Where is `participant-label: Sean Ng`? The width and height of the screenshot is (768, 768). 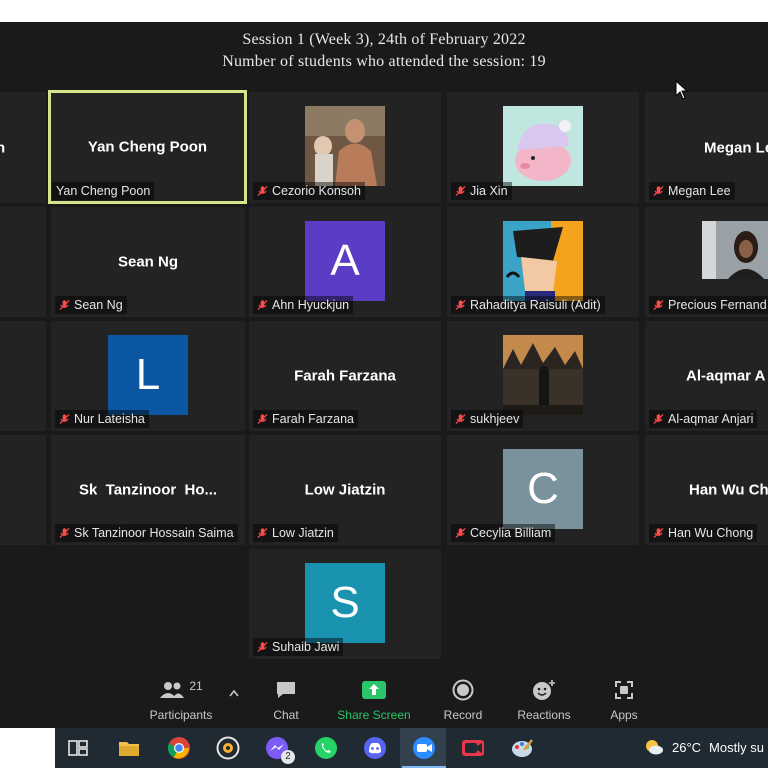
participant-label: Sean Ng is located at coordinates (98, 305).